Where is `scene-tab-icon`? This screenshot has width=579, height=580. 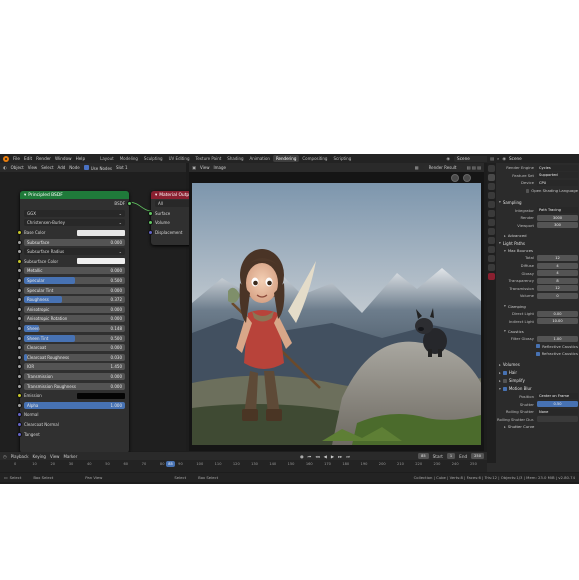 scene-tab-icon is located at coordinates (491, 204).